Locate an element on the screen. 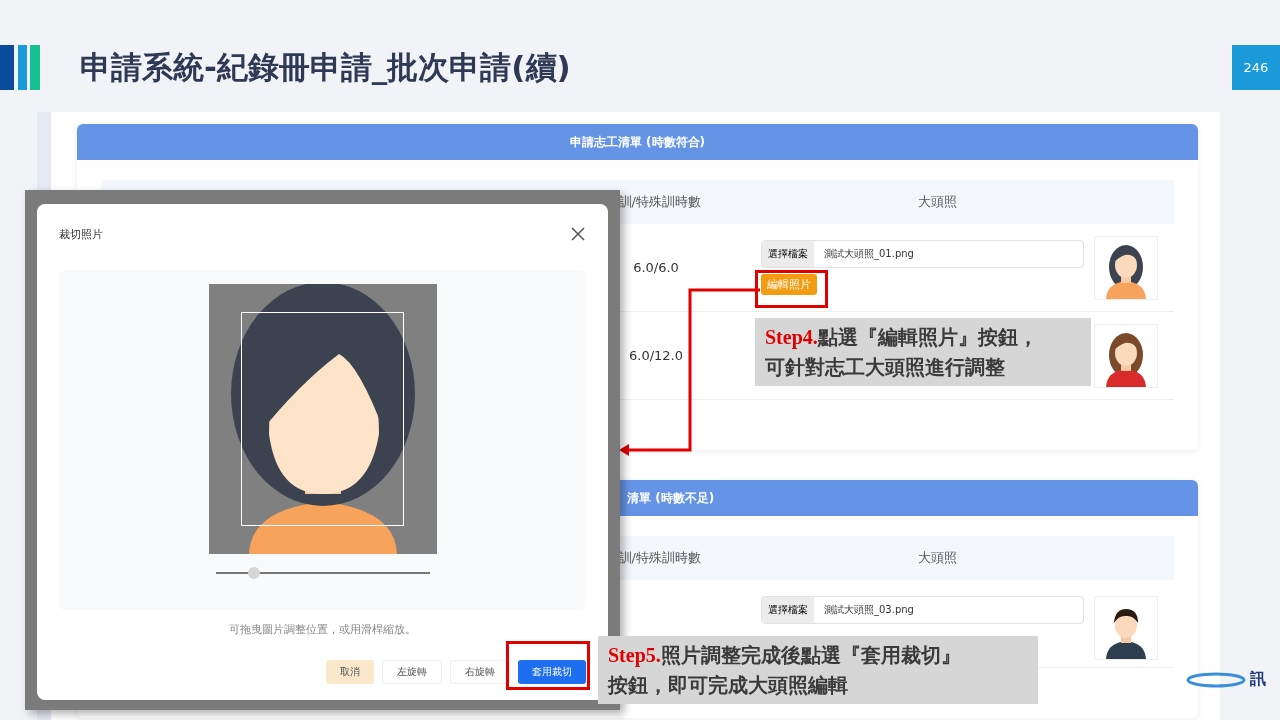 The height and width of the screenshot is (720, 1280). section-title: 清單 (時數不足) is located at coordinates (671, 498).